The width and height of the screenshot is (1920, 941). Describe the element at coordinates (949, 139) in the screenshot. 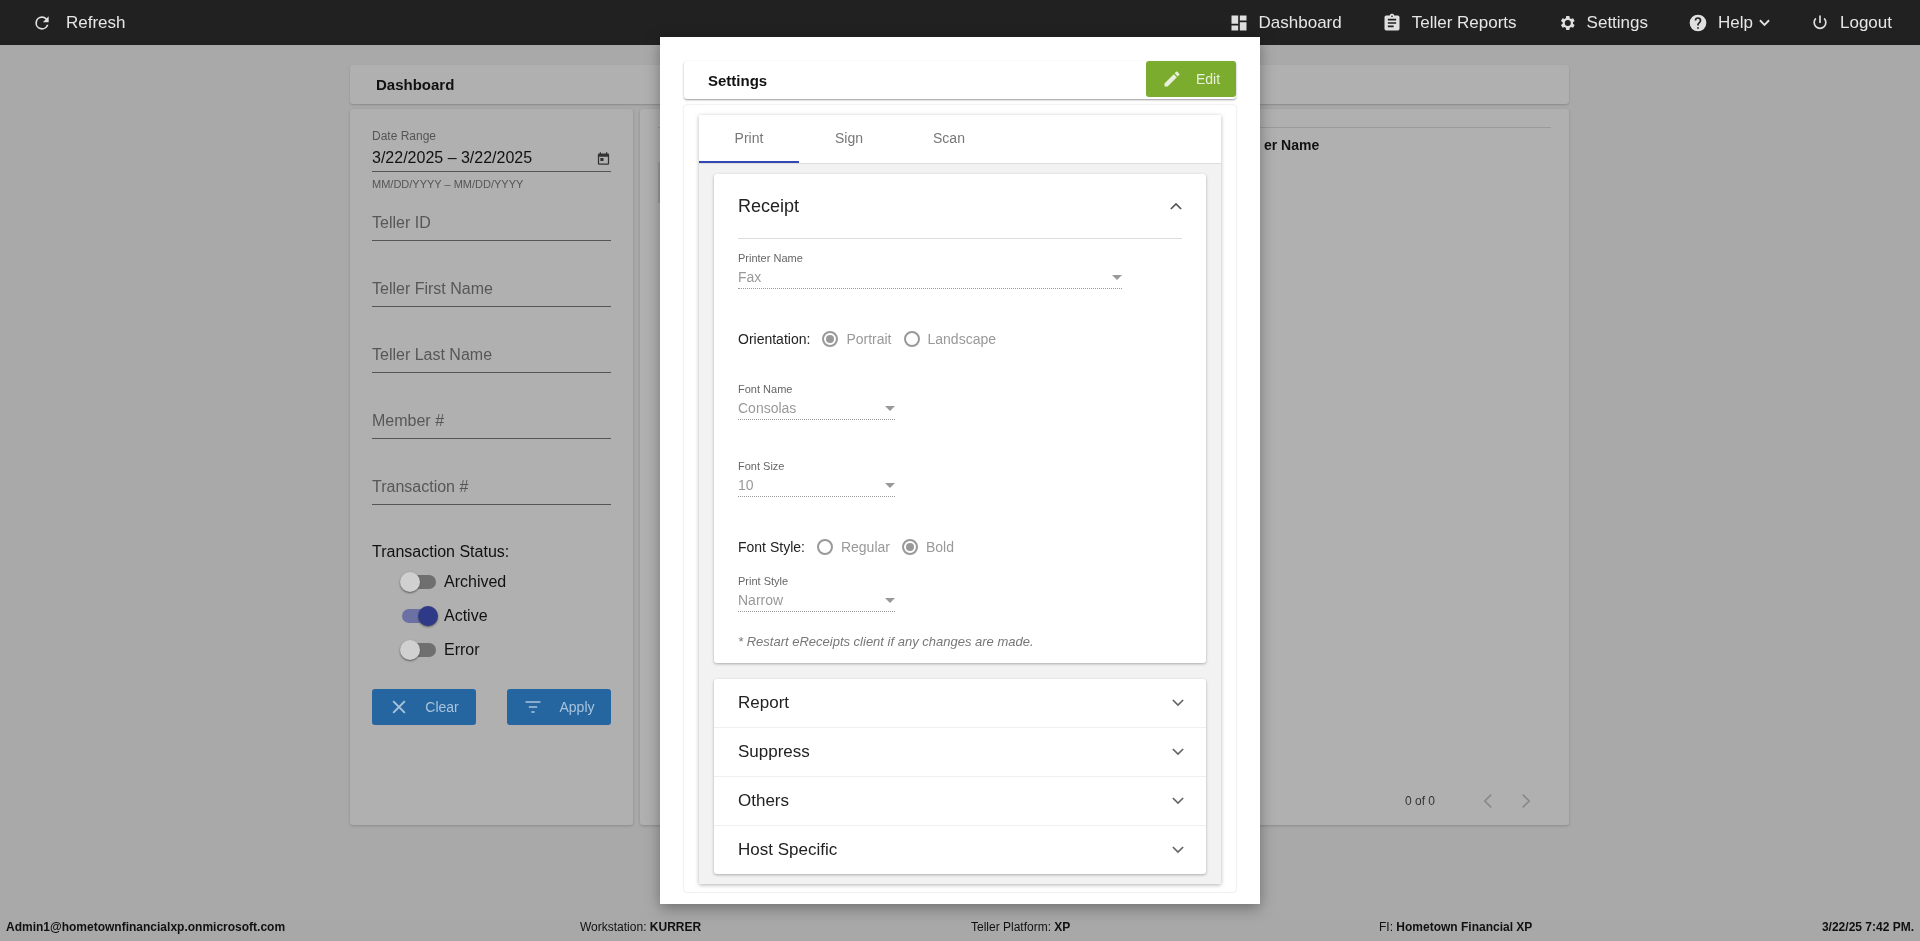

I see `tab: Scan` at that location.